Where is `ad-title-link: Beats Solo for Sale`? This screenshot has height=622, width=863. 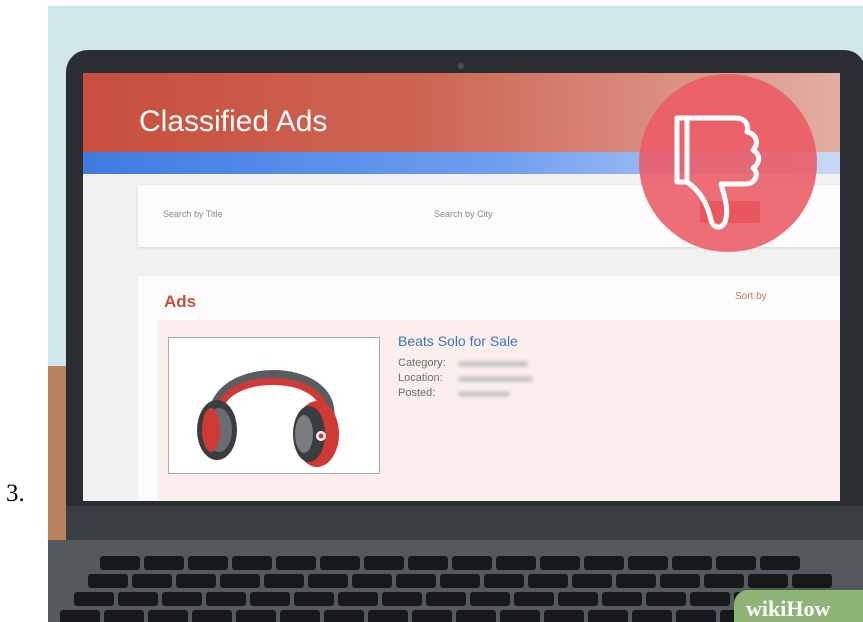 ad-title-link: Beats Solo for Sale is located at coordinates (458, 341).